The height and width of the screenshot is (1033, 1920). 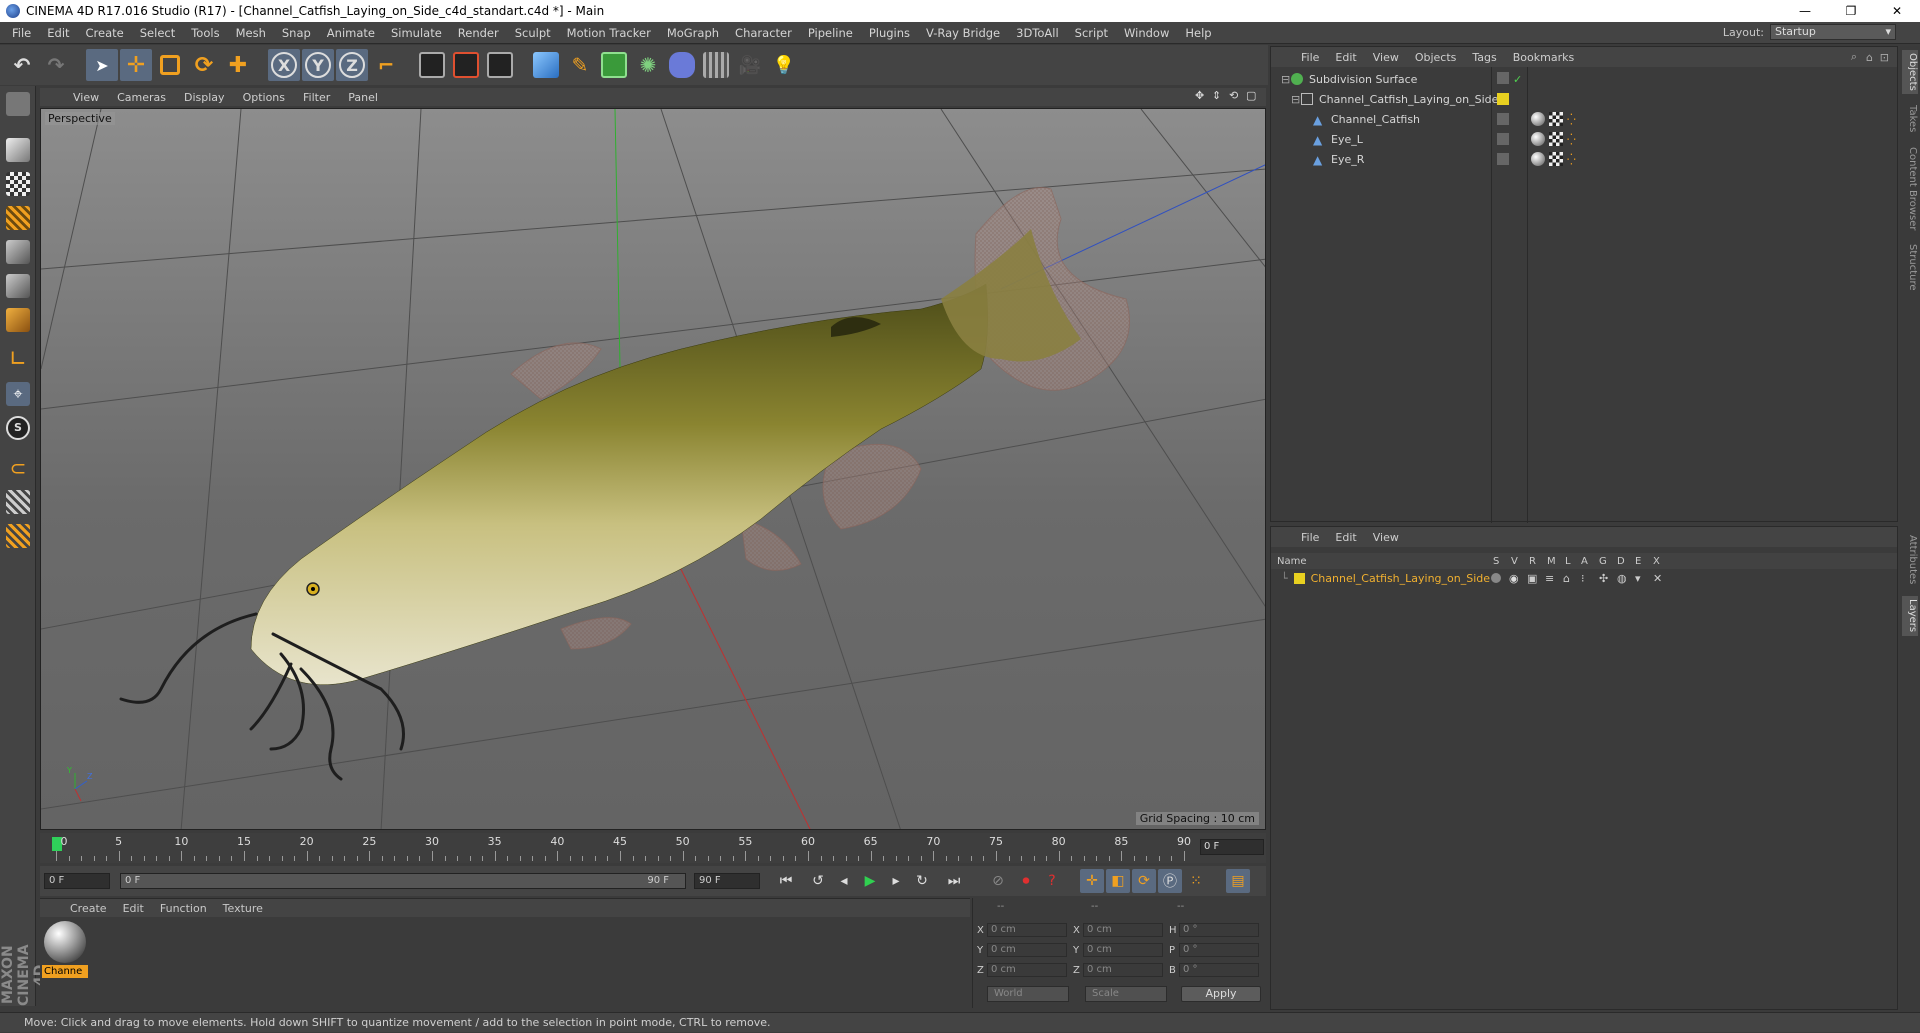 I want to click on material-tag-icon, so click(x=1538, y=119).